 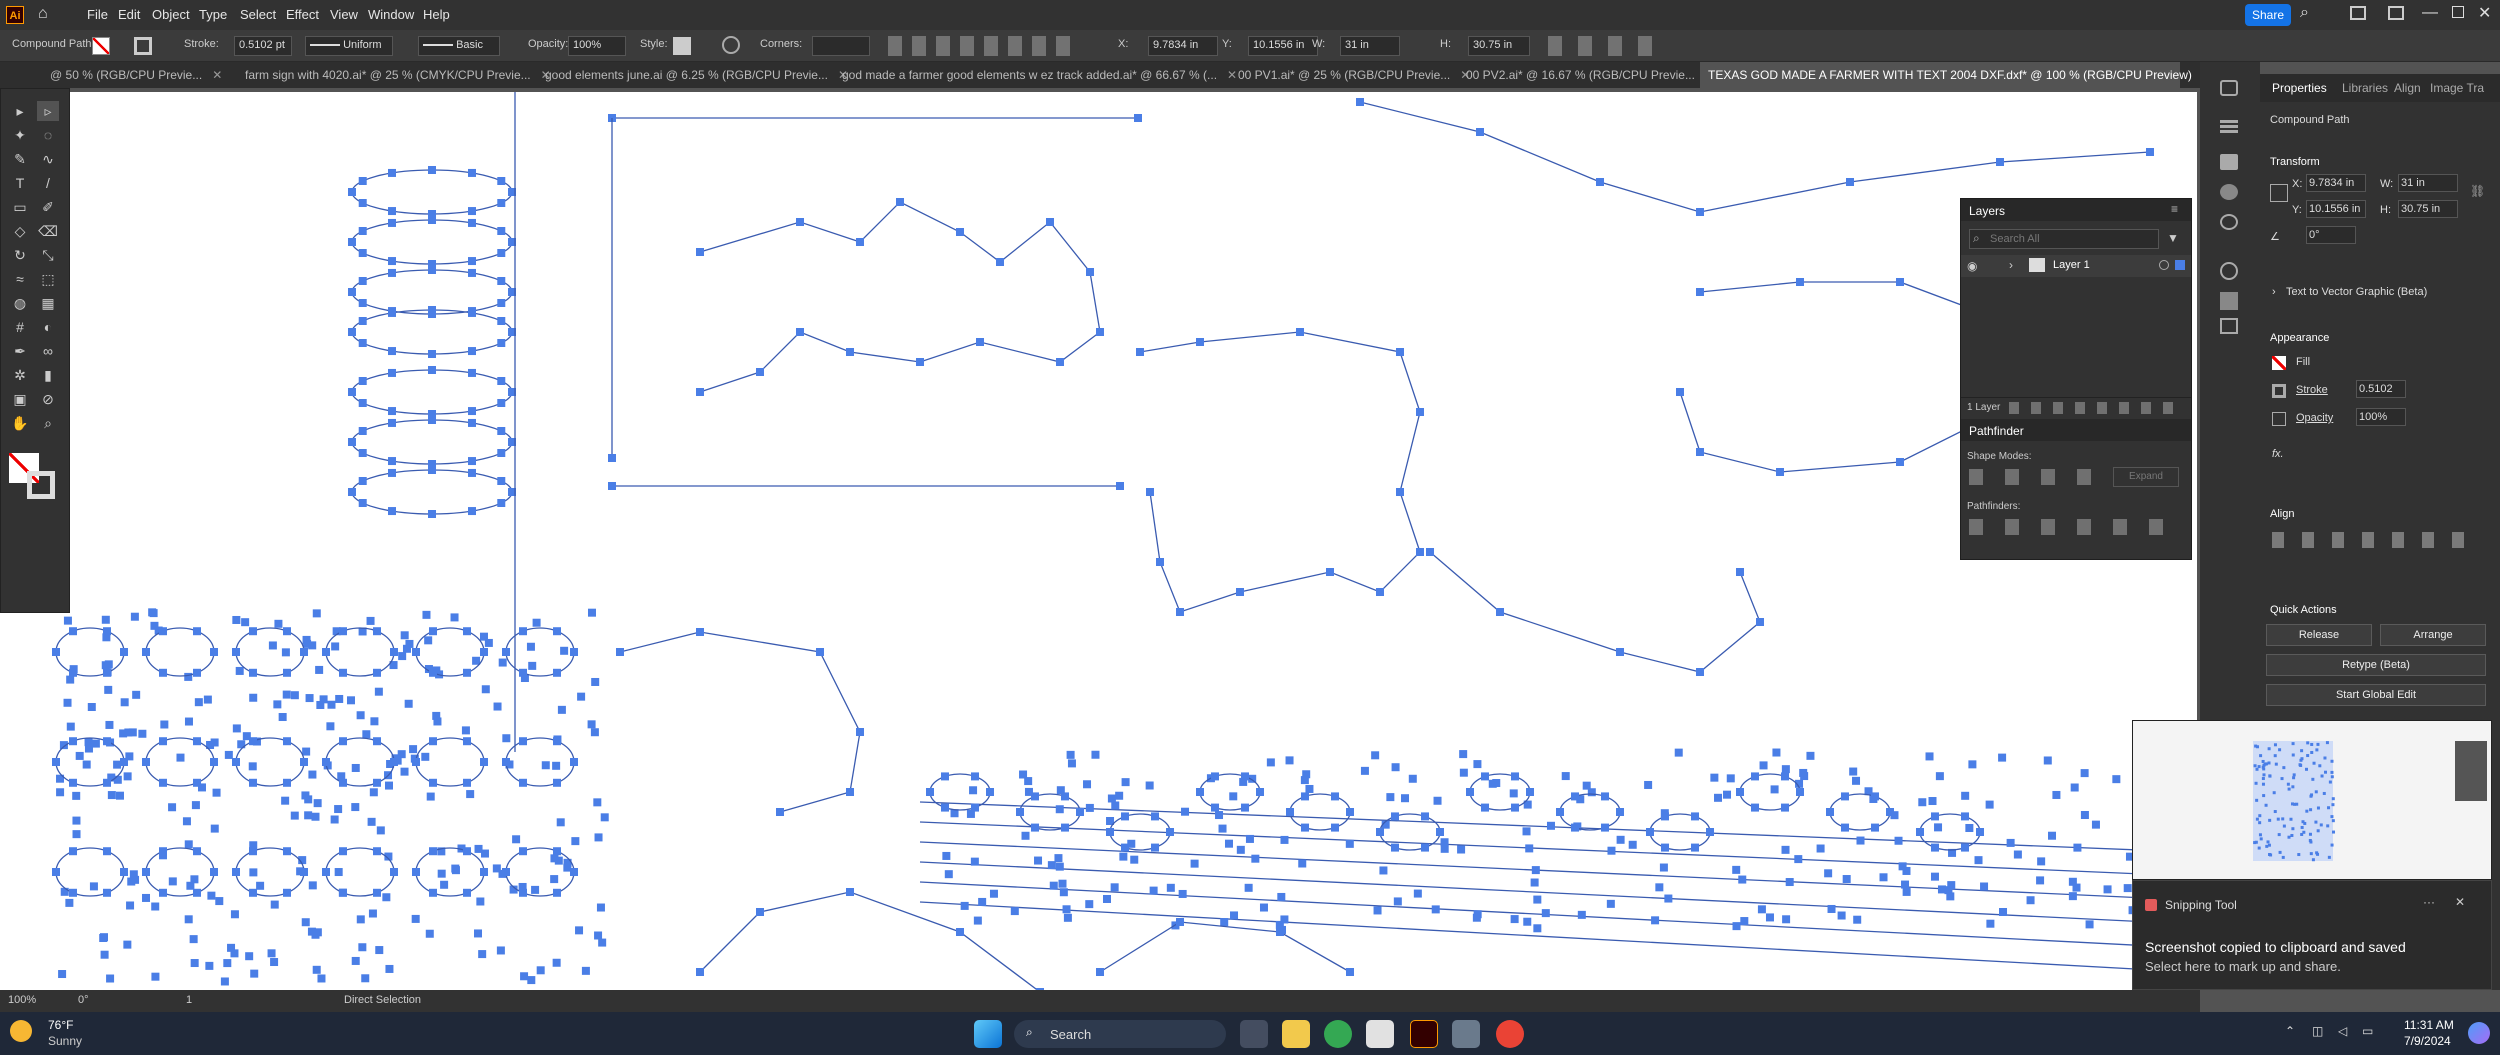 What do you see at coordinates (344, 14) in the screenshot?
I see `menu-view: View` at bounding box center [344, 14].